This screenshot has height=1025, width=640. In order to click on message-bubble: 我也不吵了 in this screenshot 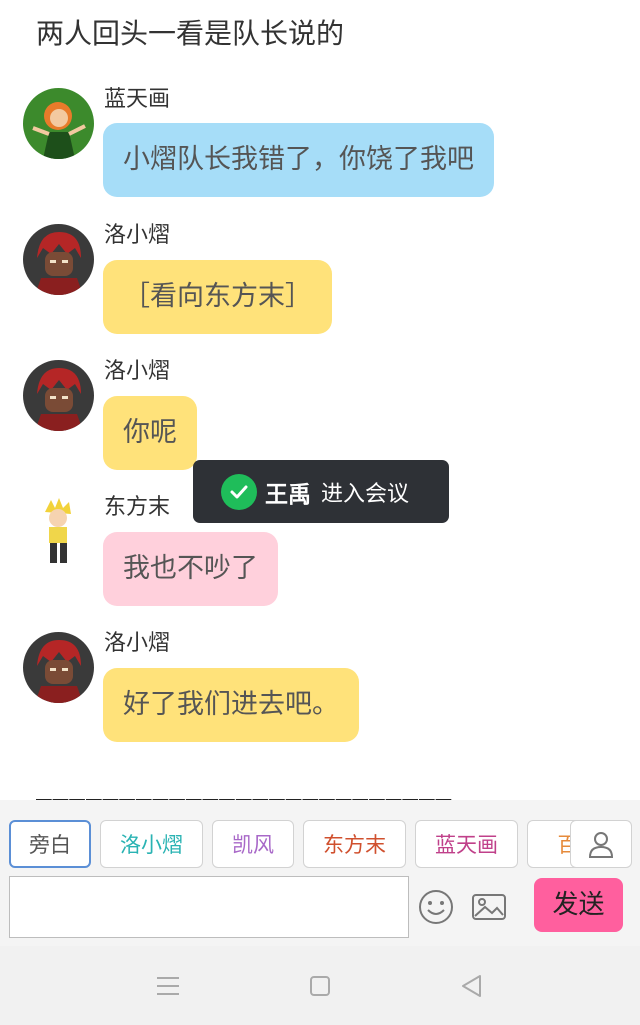, I will do `click(190, 569)`.